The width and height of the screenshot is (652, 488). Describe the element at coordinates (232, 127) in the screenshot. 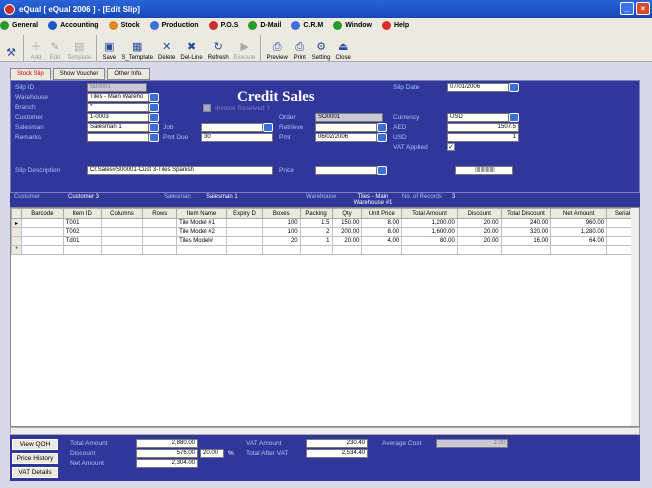

I see `job-field` at that location.